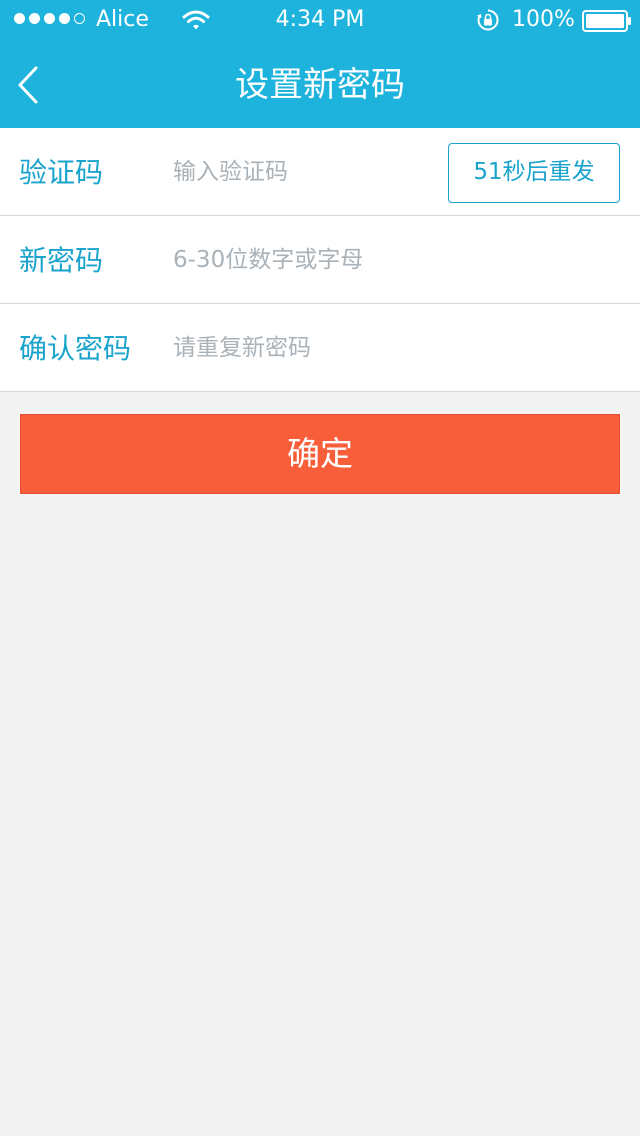 This screenshot has width=640, height=1136. What do you see at coordinates (320, 20) in the screenshot?
I see `status-bar: Alice 4:34 PM 100%` at bounding box center [320, 20].